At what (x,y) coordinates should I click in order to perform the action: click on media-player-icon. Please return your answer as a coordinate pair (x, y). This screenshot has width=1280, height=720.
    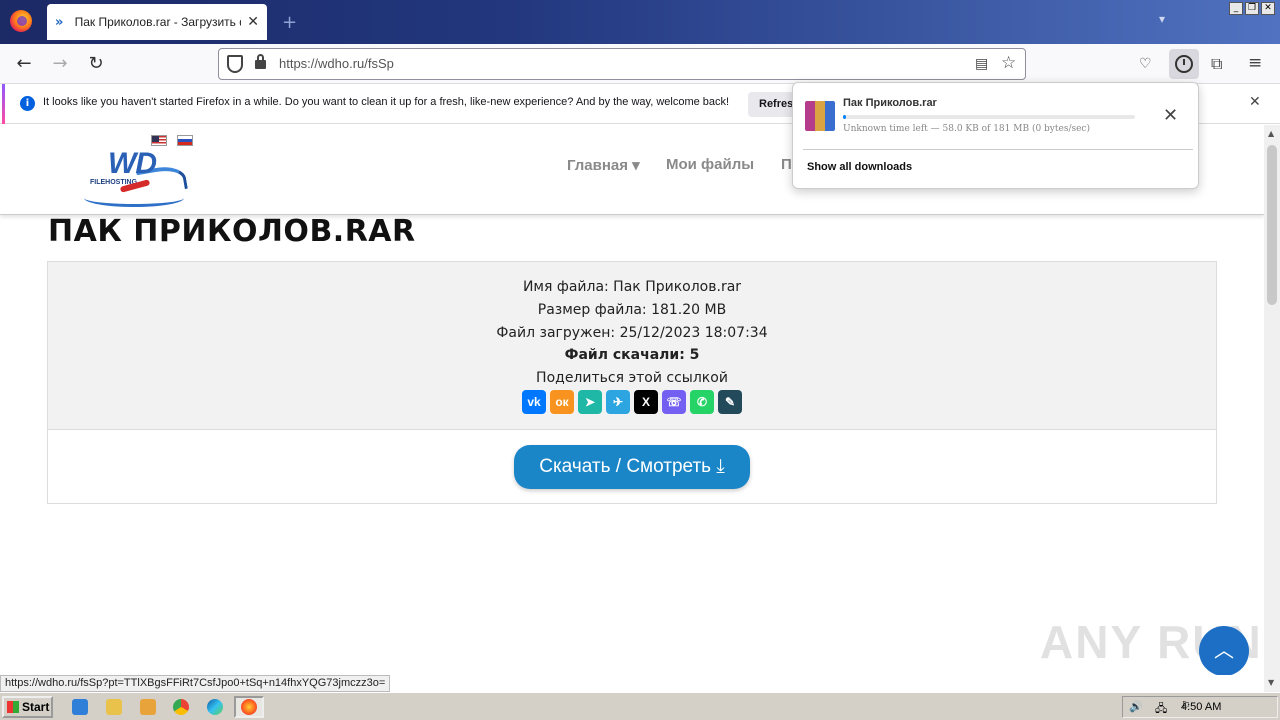
    Looking at the image, I should click on (148, 707).